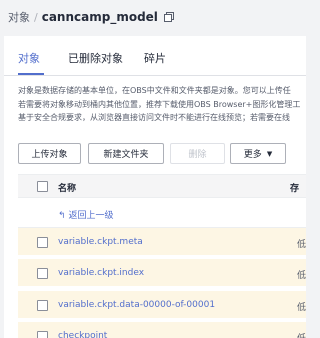 Image resolution: width=320 pixels, height=338 pixels. I want to click on object-name-link: variable.ckpt.meta, so click(100, 242).